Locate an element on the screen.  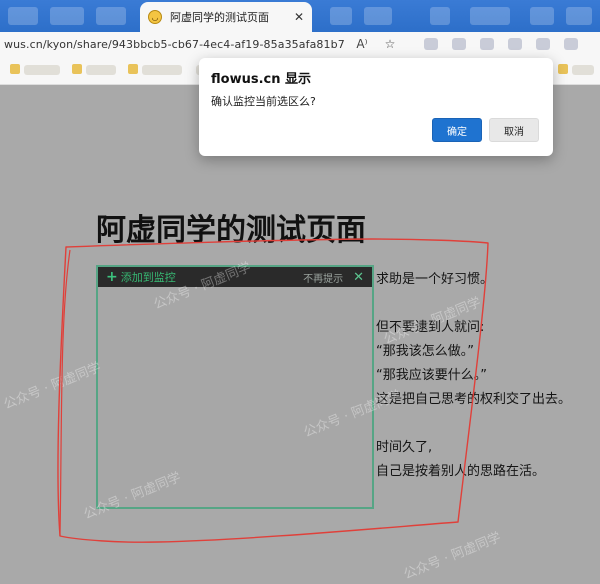
tab-active: ◡ 阿虚同学的测试页面 ✕ is located at coordinates (226, 17).